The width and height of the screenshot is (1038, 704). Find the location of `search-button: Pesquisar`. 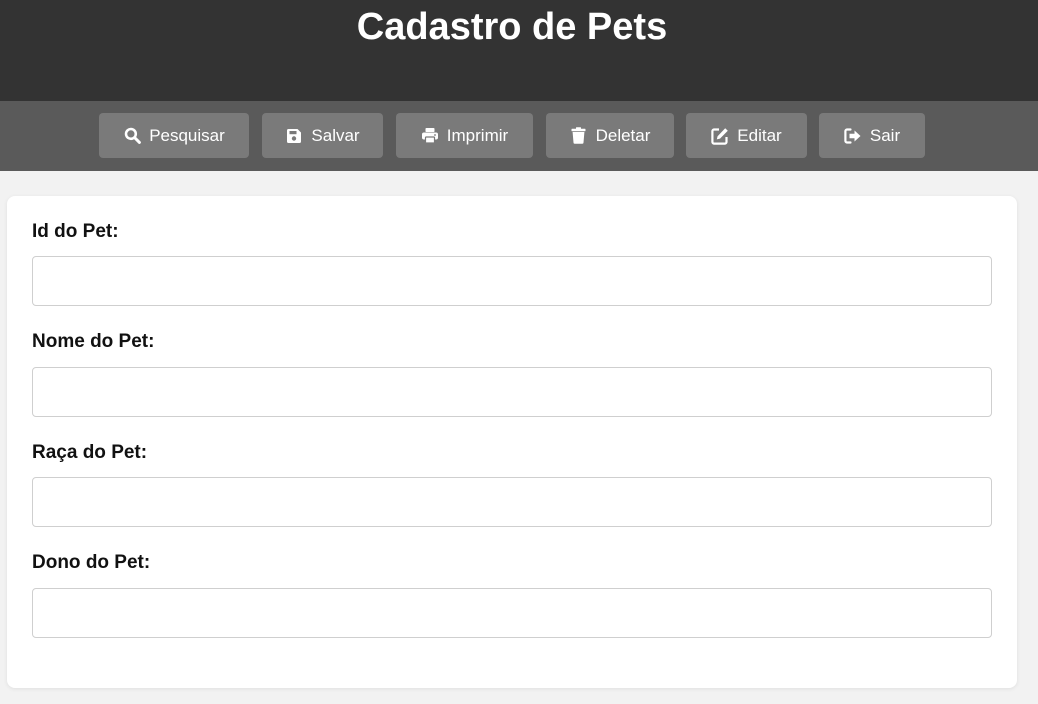

search-button: Pesquisar is located at coordinates (174, 135).